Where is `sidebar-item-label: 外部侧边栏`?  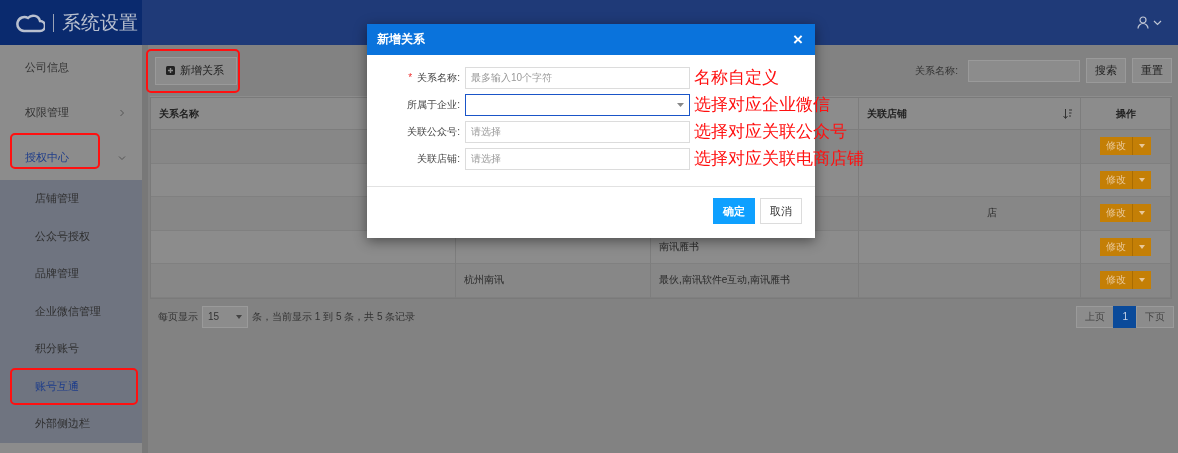 sidebar-item-label: 外部侧边栏 is located at coordinates (62, 424).